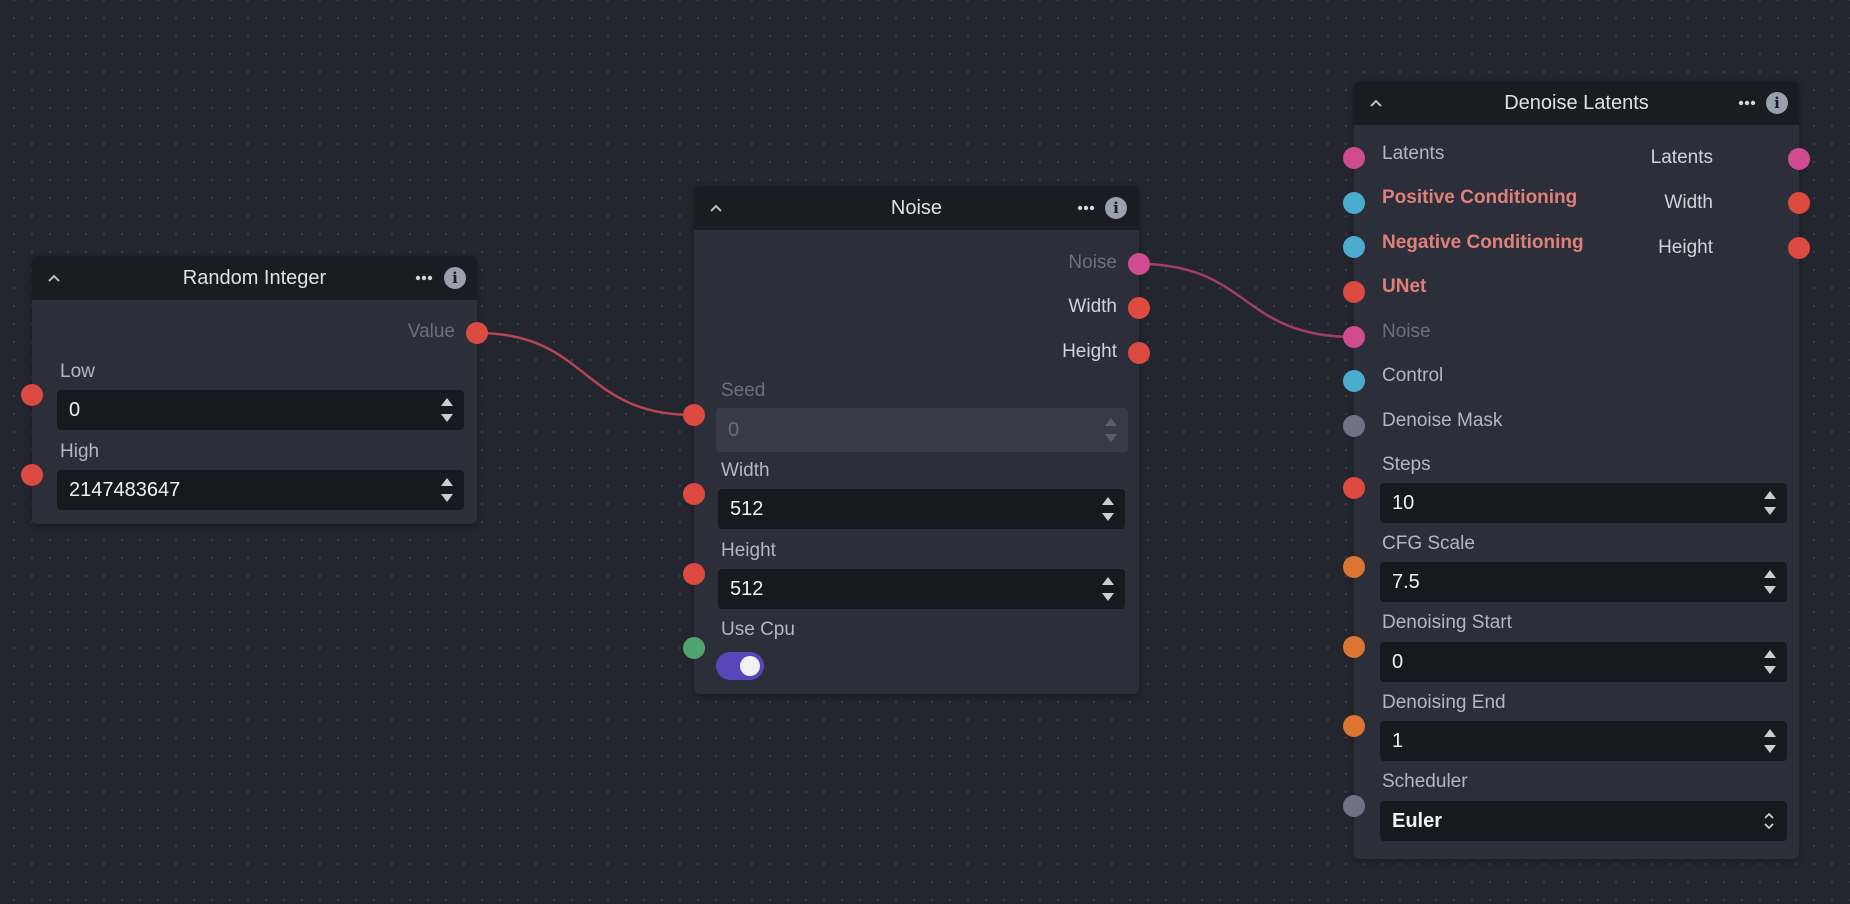 This screenshot has width=1850, height=904. Describe the element at coordinates (750, 666) in the screenshot. I see `toggle-knob` at that location.